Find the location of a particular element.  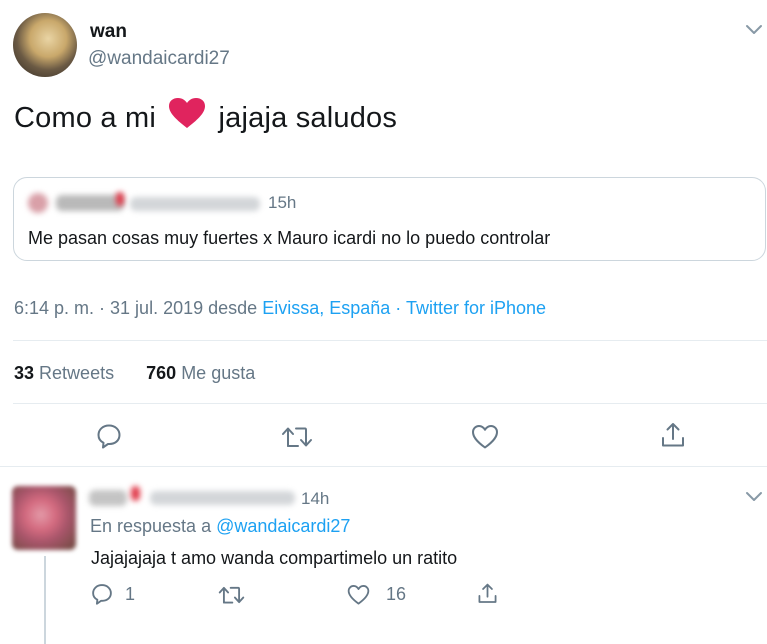

likes-stat: 760 Me gusta is located at coordinates (200, 373).